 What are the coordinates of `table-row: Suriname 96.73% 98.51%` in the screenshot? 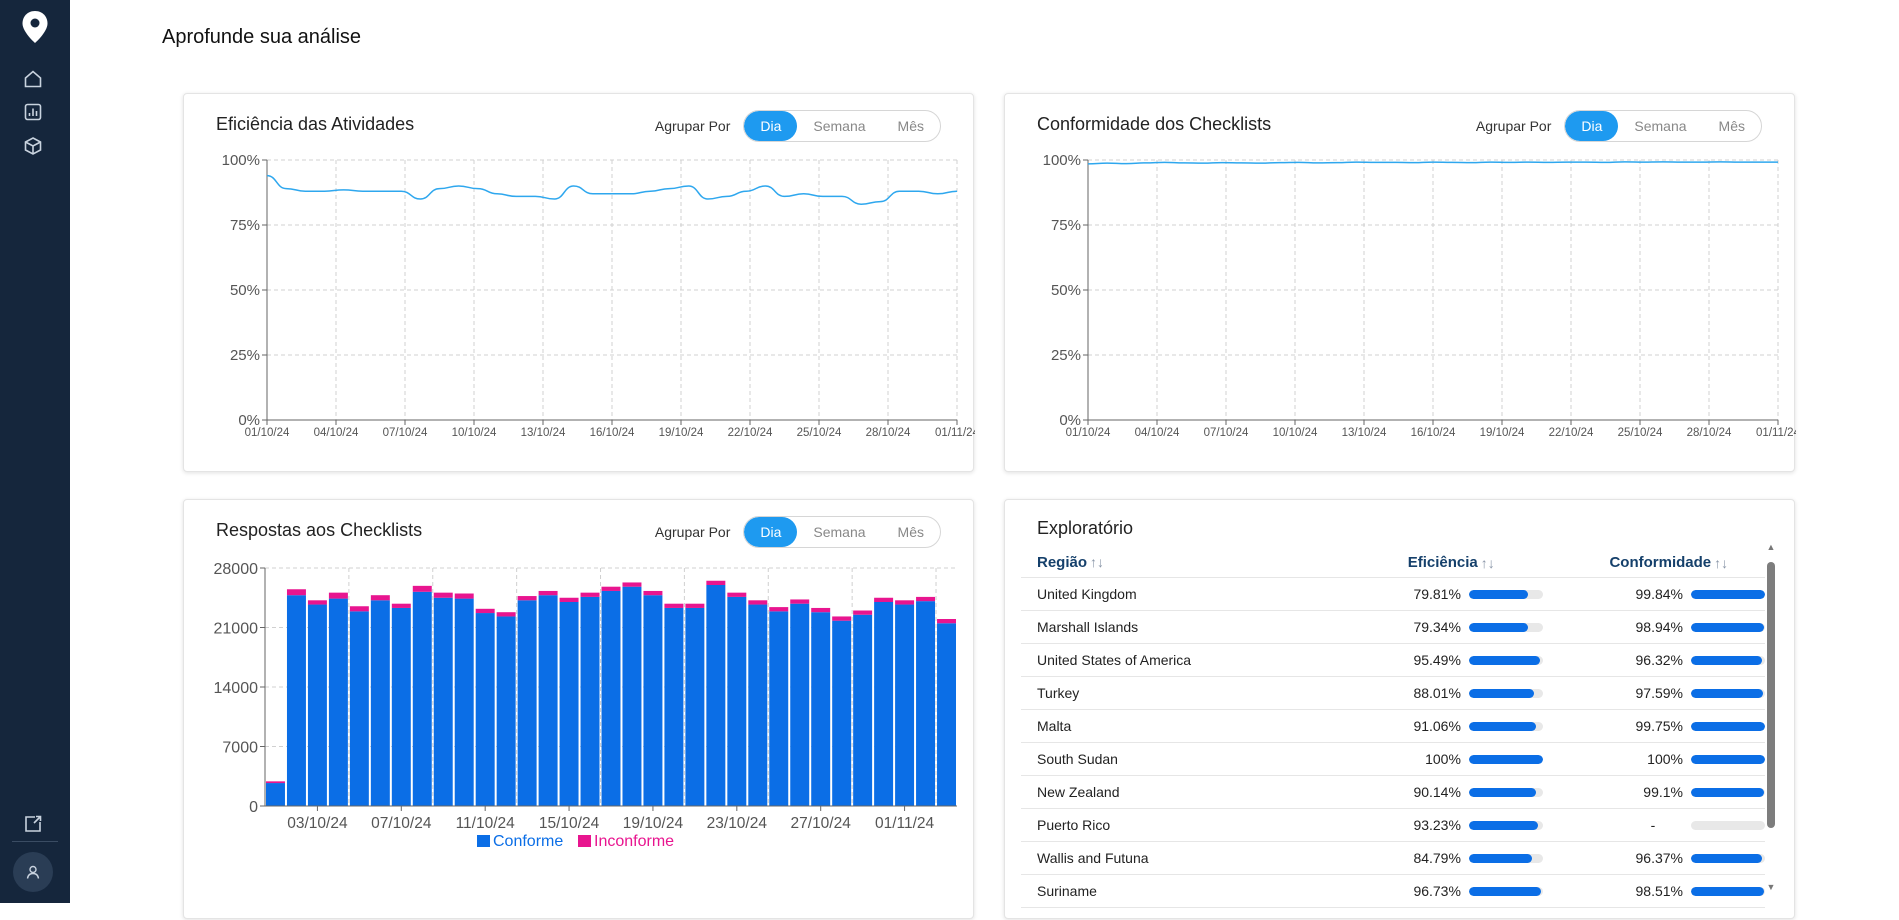 It's located at (1393, 891).